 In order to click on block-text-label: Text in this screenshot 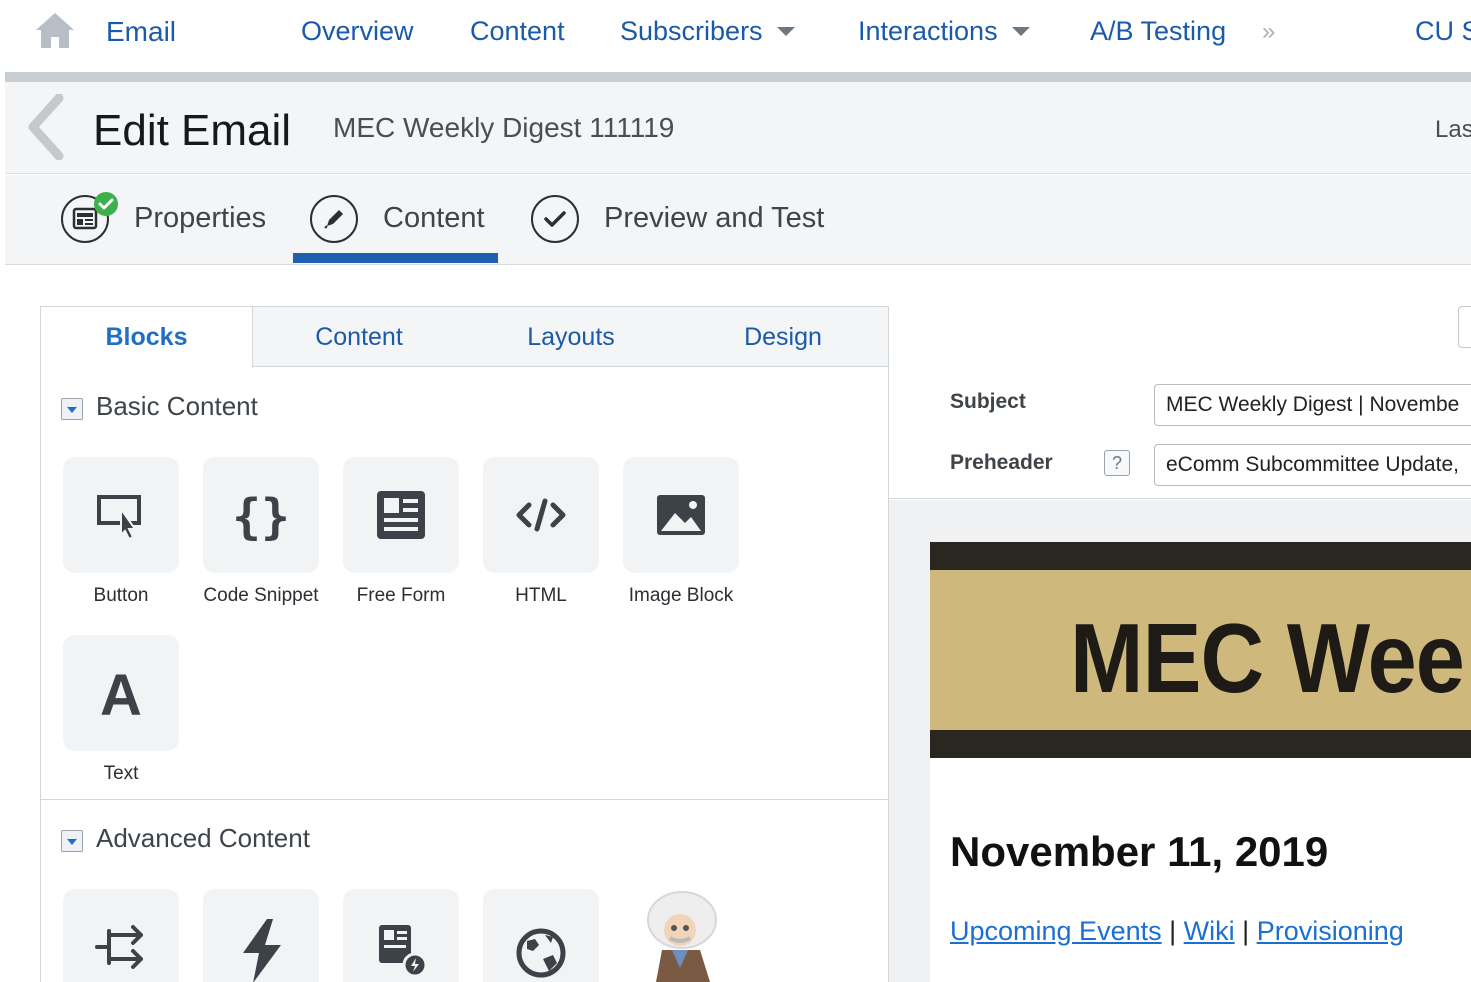, I will do `click(121, 773)`.